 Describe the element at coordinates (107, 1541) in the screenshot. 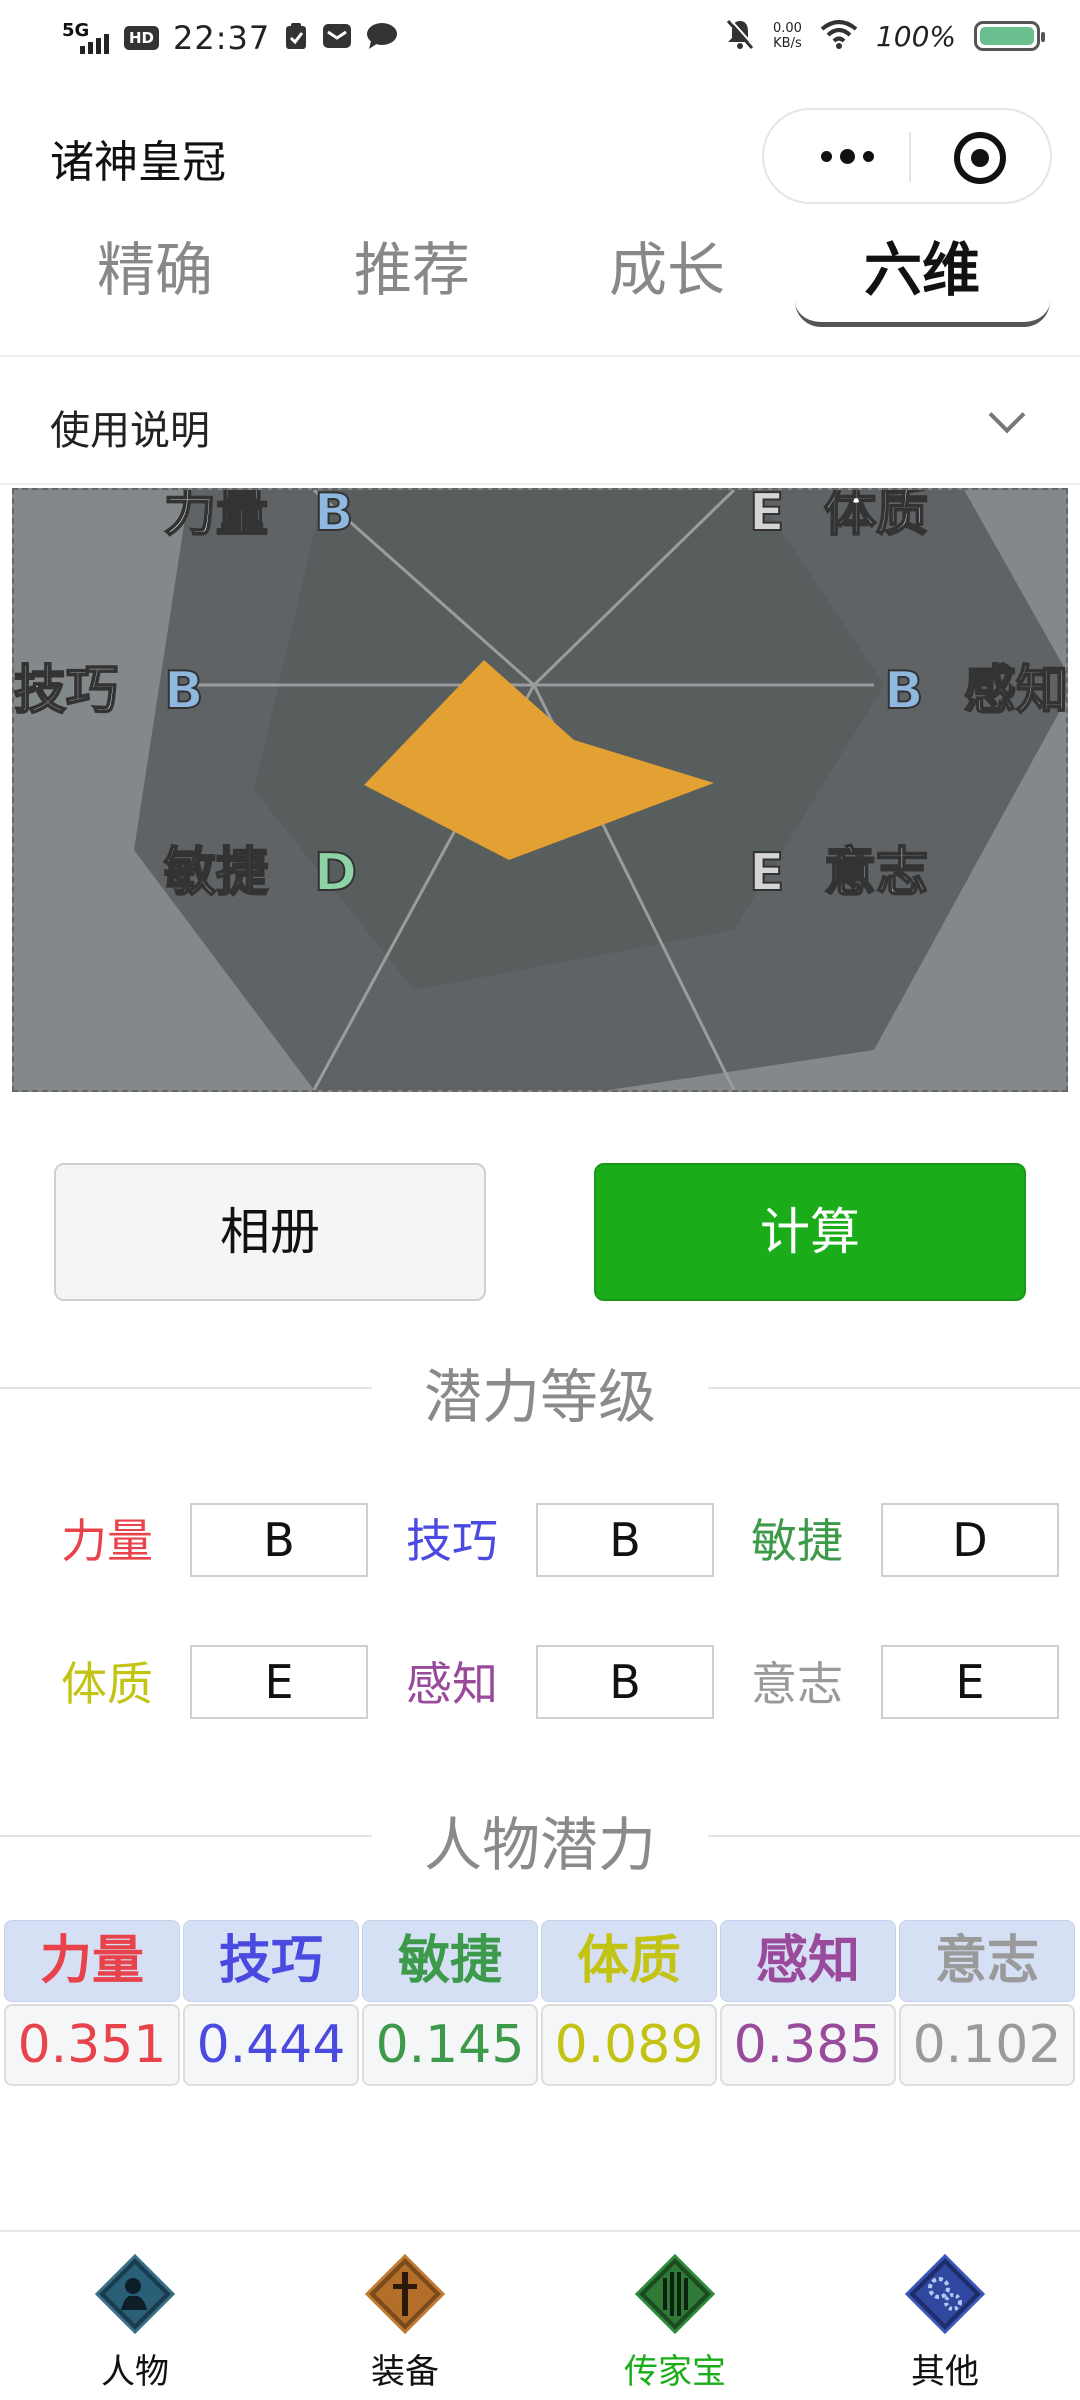

I see `grade-label-strength: 力量` at that location.